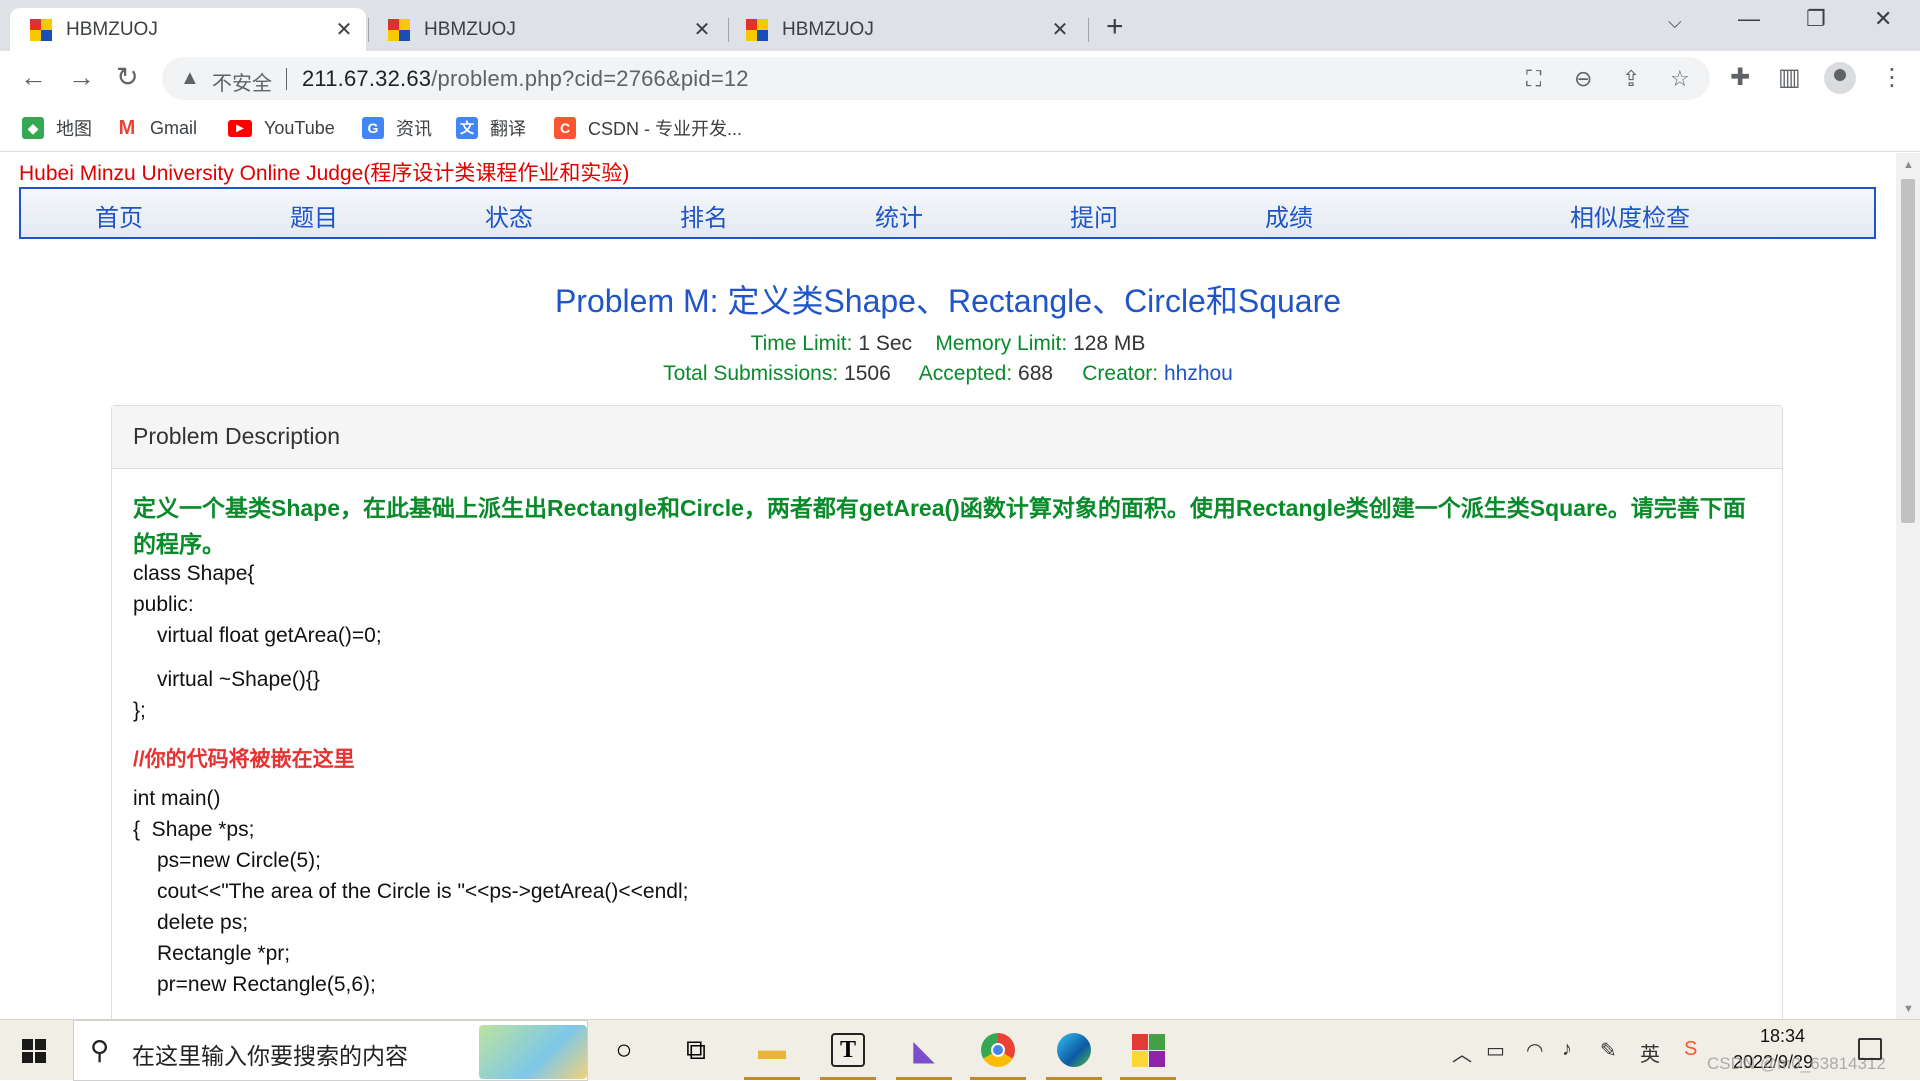  I want to click on url-text: 211.67.32.63/problem.php?cid=2766&pid=12, so click(525, 79).